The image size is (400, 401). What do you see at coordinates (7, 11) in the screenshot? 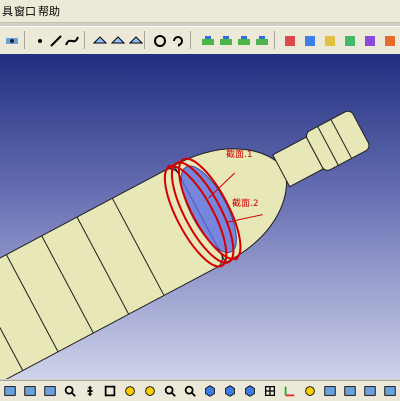
I see `menu-item-tools: 具` at bounding box center [7, 11].